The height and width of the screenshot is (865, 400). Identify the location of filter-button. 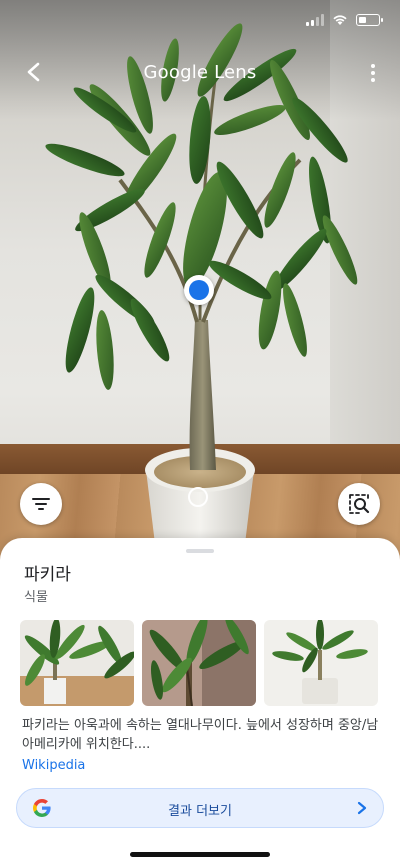
(41, 504).